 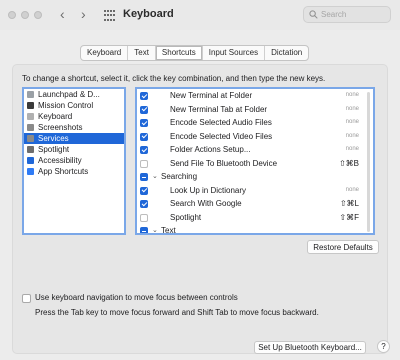 I want to click on shortcut-label: Encode Selected Video Files, so click(x=221, y=136).